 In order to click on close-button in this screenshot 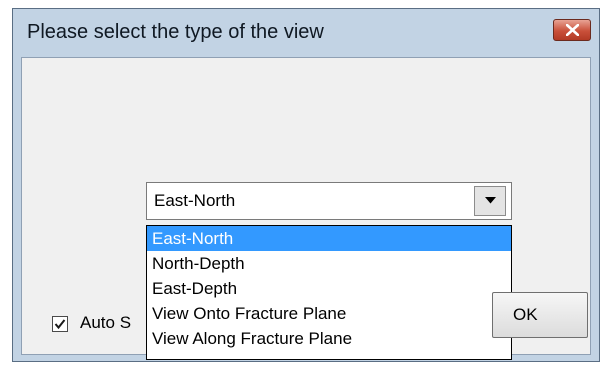, I will do `click(572, 30)`.